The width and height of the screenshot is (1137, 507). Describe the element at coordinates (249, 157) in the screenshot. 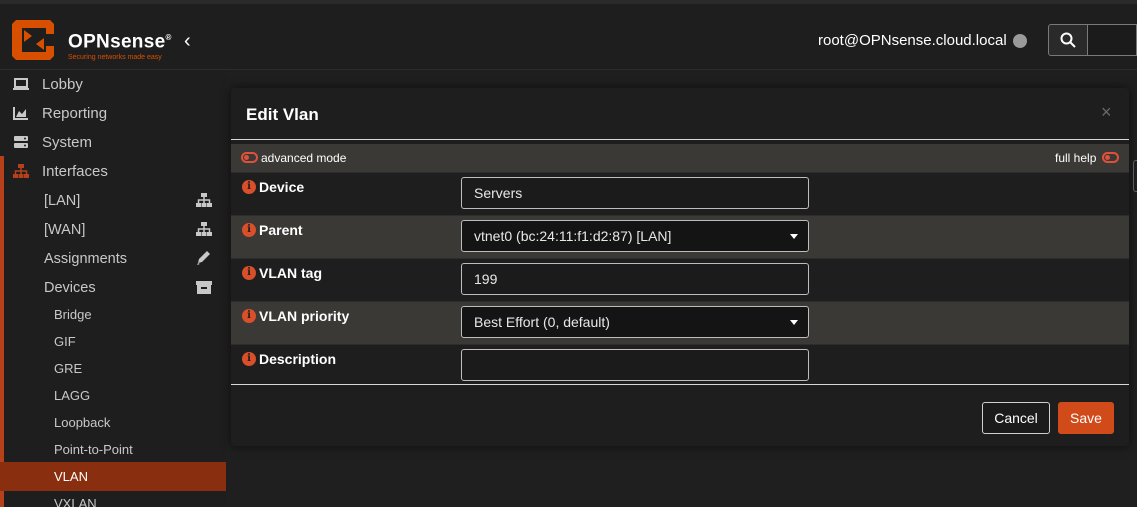

I see `advanced-mode-toggle` at that location.